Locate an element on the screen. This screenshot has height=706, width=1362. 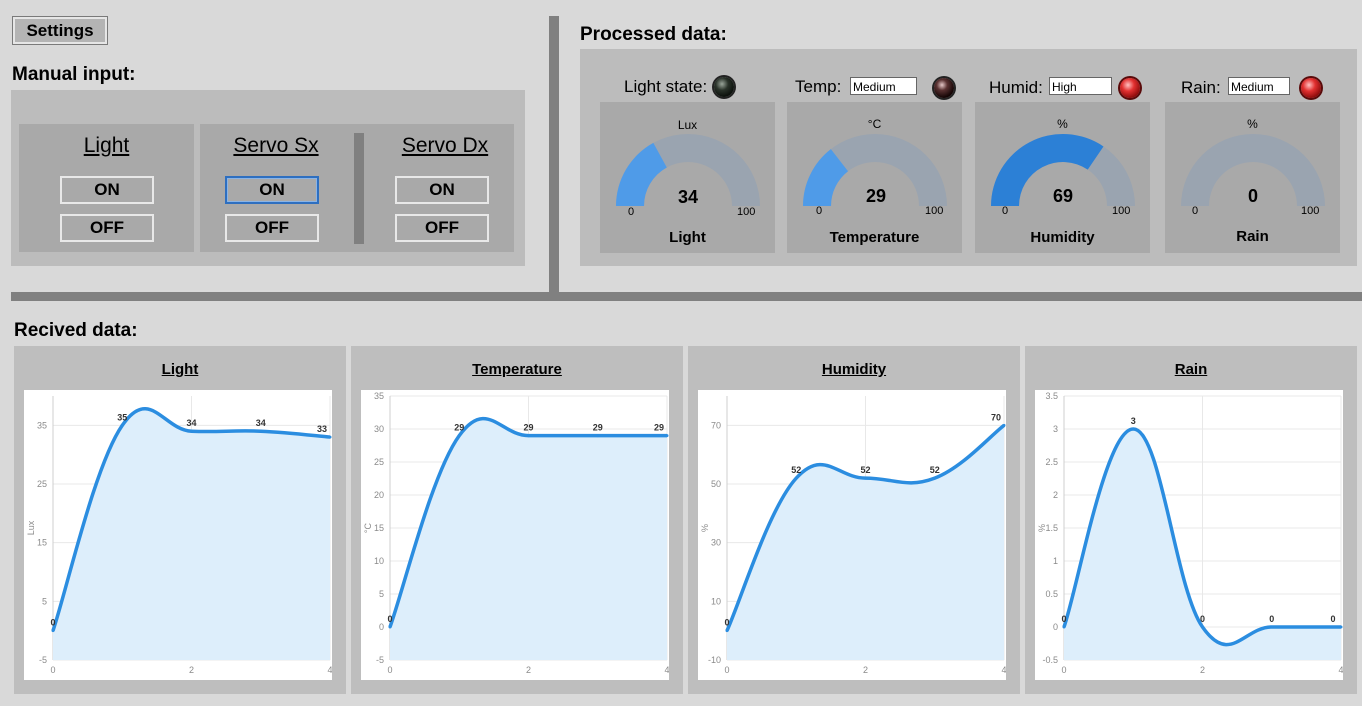
y-tick-label: 0.5 is located at coordinates (1051, 594).